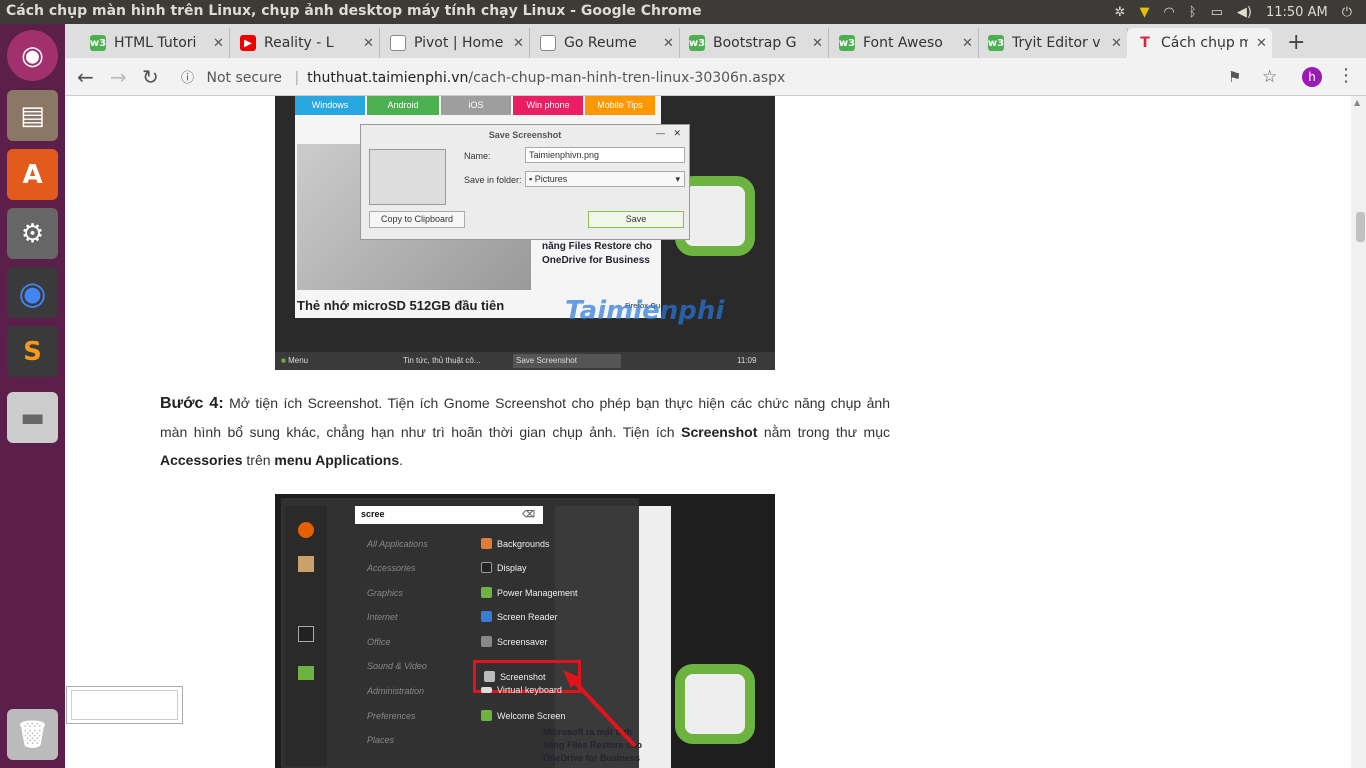 The width and height of the screenshot is (1366, 768). Describe the element at coordinates (636, 219) in the screenshot. I see `save-button: Save` at that location.